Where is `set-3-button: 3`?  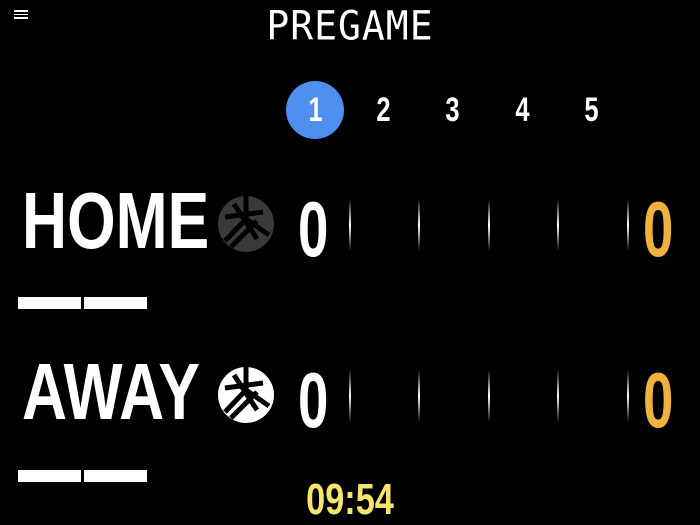
set-3-button: 3 is located at coordinates (452, 110).